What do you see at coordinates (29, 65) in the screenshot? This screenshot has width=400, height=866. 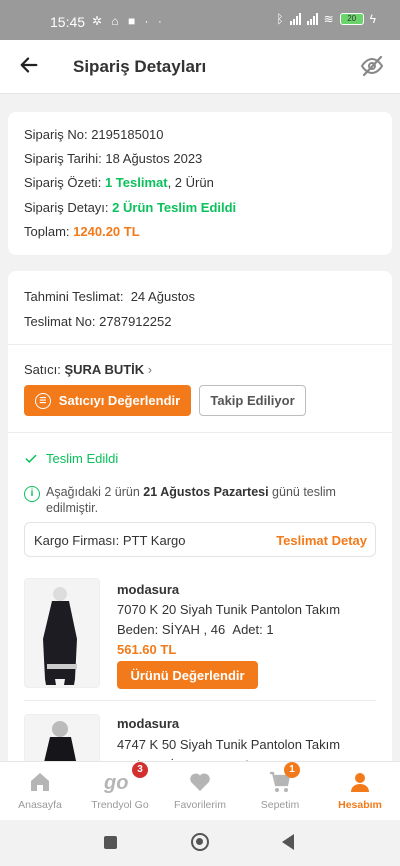 I see `back-arrow-icon` at bounding box center [29, 65].